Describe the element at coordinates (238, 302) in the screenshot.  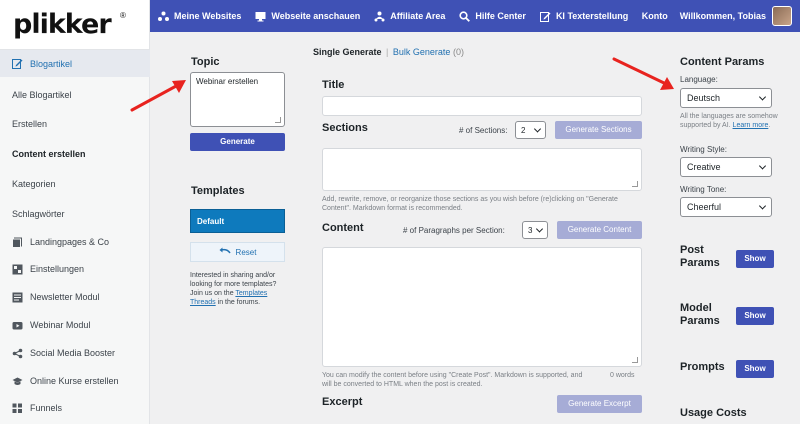
I see `note-text-end: in the forums.` at that location.